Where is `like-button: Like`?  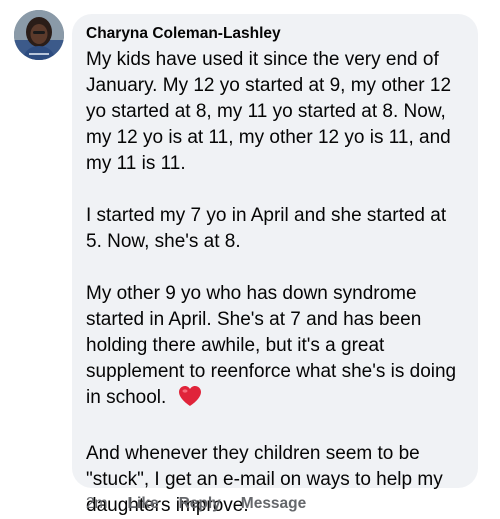 like-button: Like is located at coordinates (143, 504).